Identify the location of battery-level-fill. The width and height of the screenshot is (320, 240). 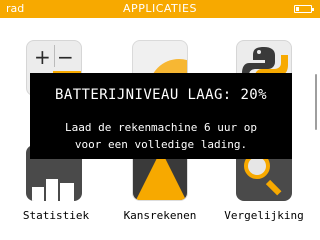
(297, 9).